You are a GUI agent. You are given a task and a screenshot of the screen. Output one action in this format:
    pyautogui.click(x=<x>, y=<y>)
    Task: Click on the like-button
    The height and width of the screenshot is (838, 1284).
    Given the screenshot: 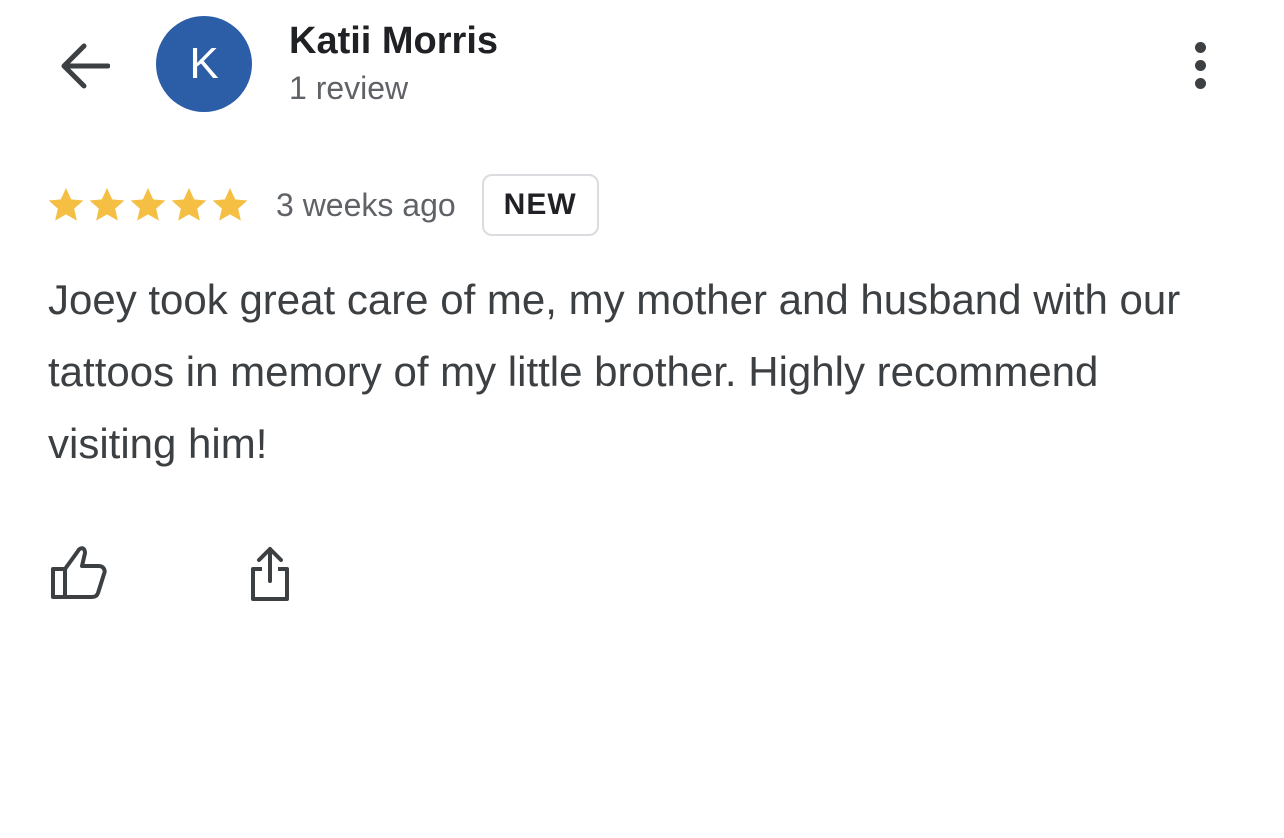 What is the action you would take?
    pyautogui.click(x=79, y=571)
    